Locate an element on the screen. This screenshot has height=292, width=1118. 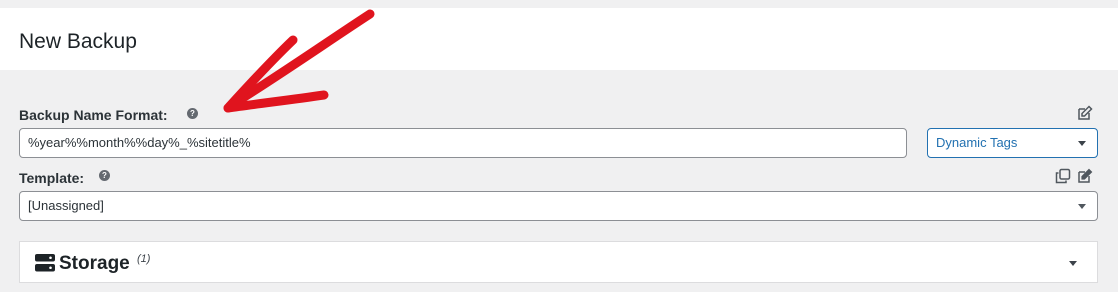
top-strip is located at coordinates (559, 4).